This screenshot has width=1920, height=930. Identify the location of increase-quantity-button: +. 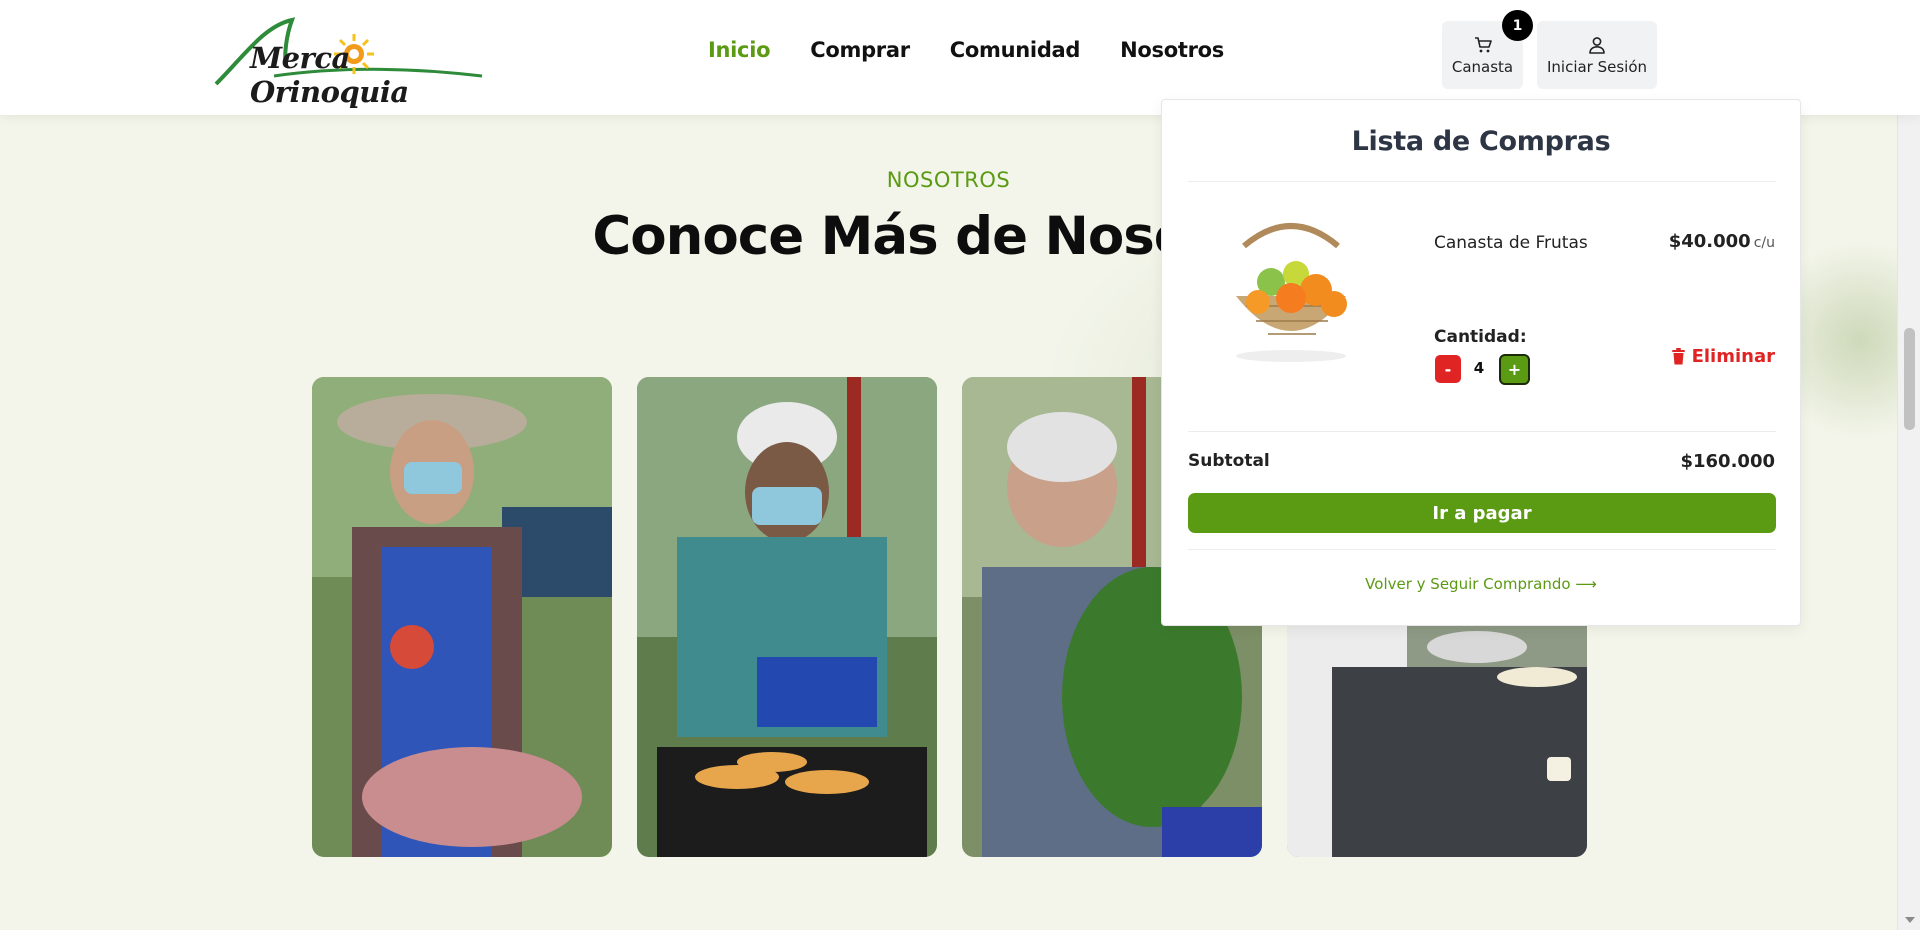
(1514, 369).